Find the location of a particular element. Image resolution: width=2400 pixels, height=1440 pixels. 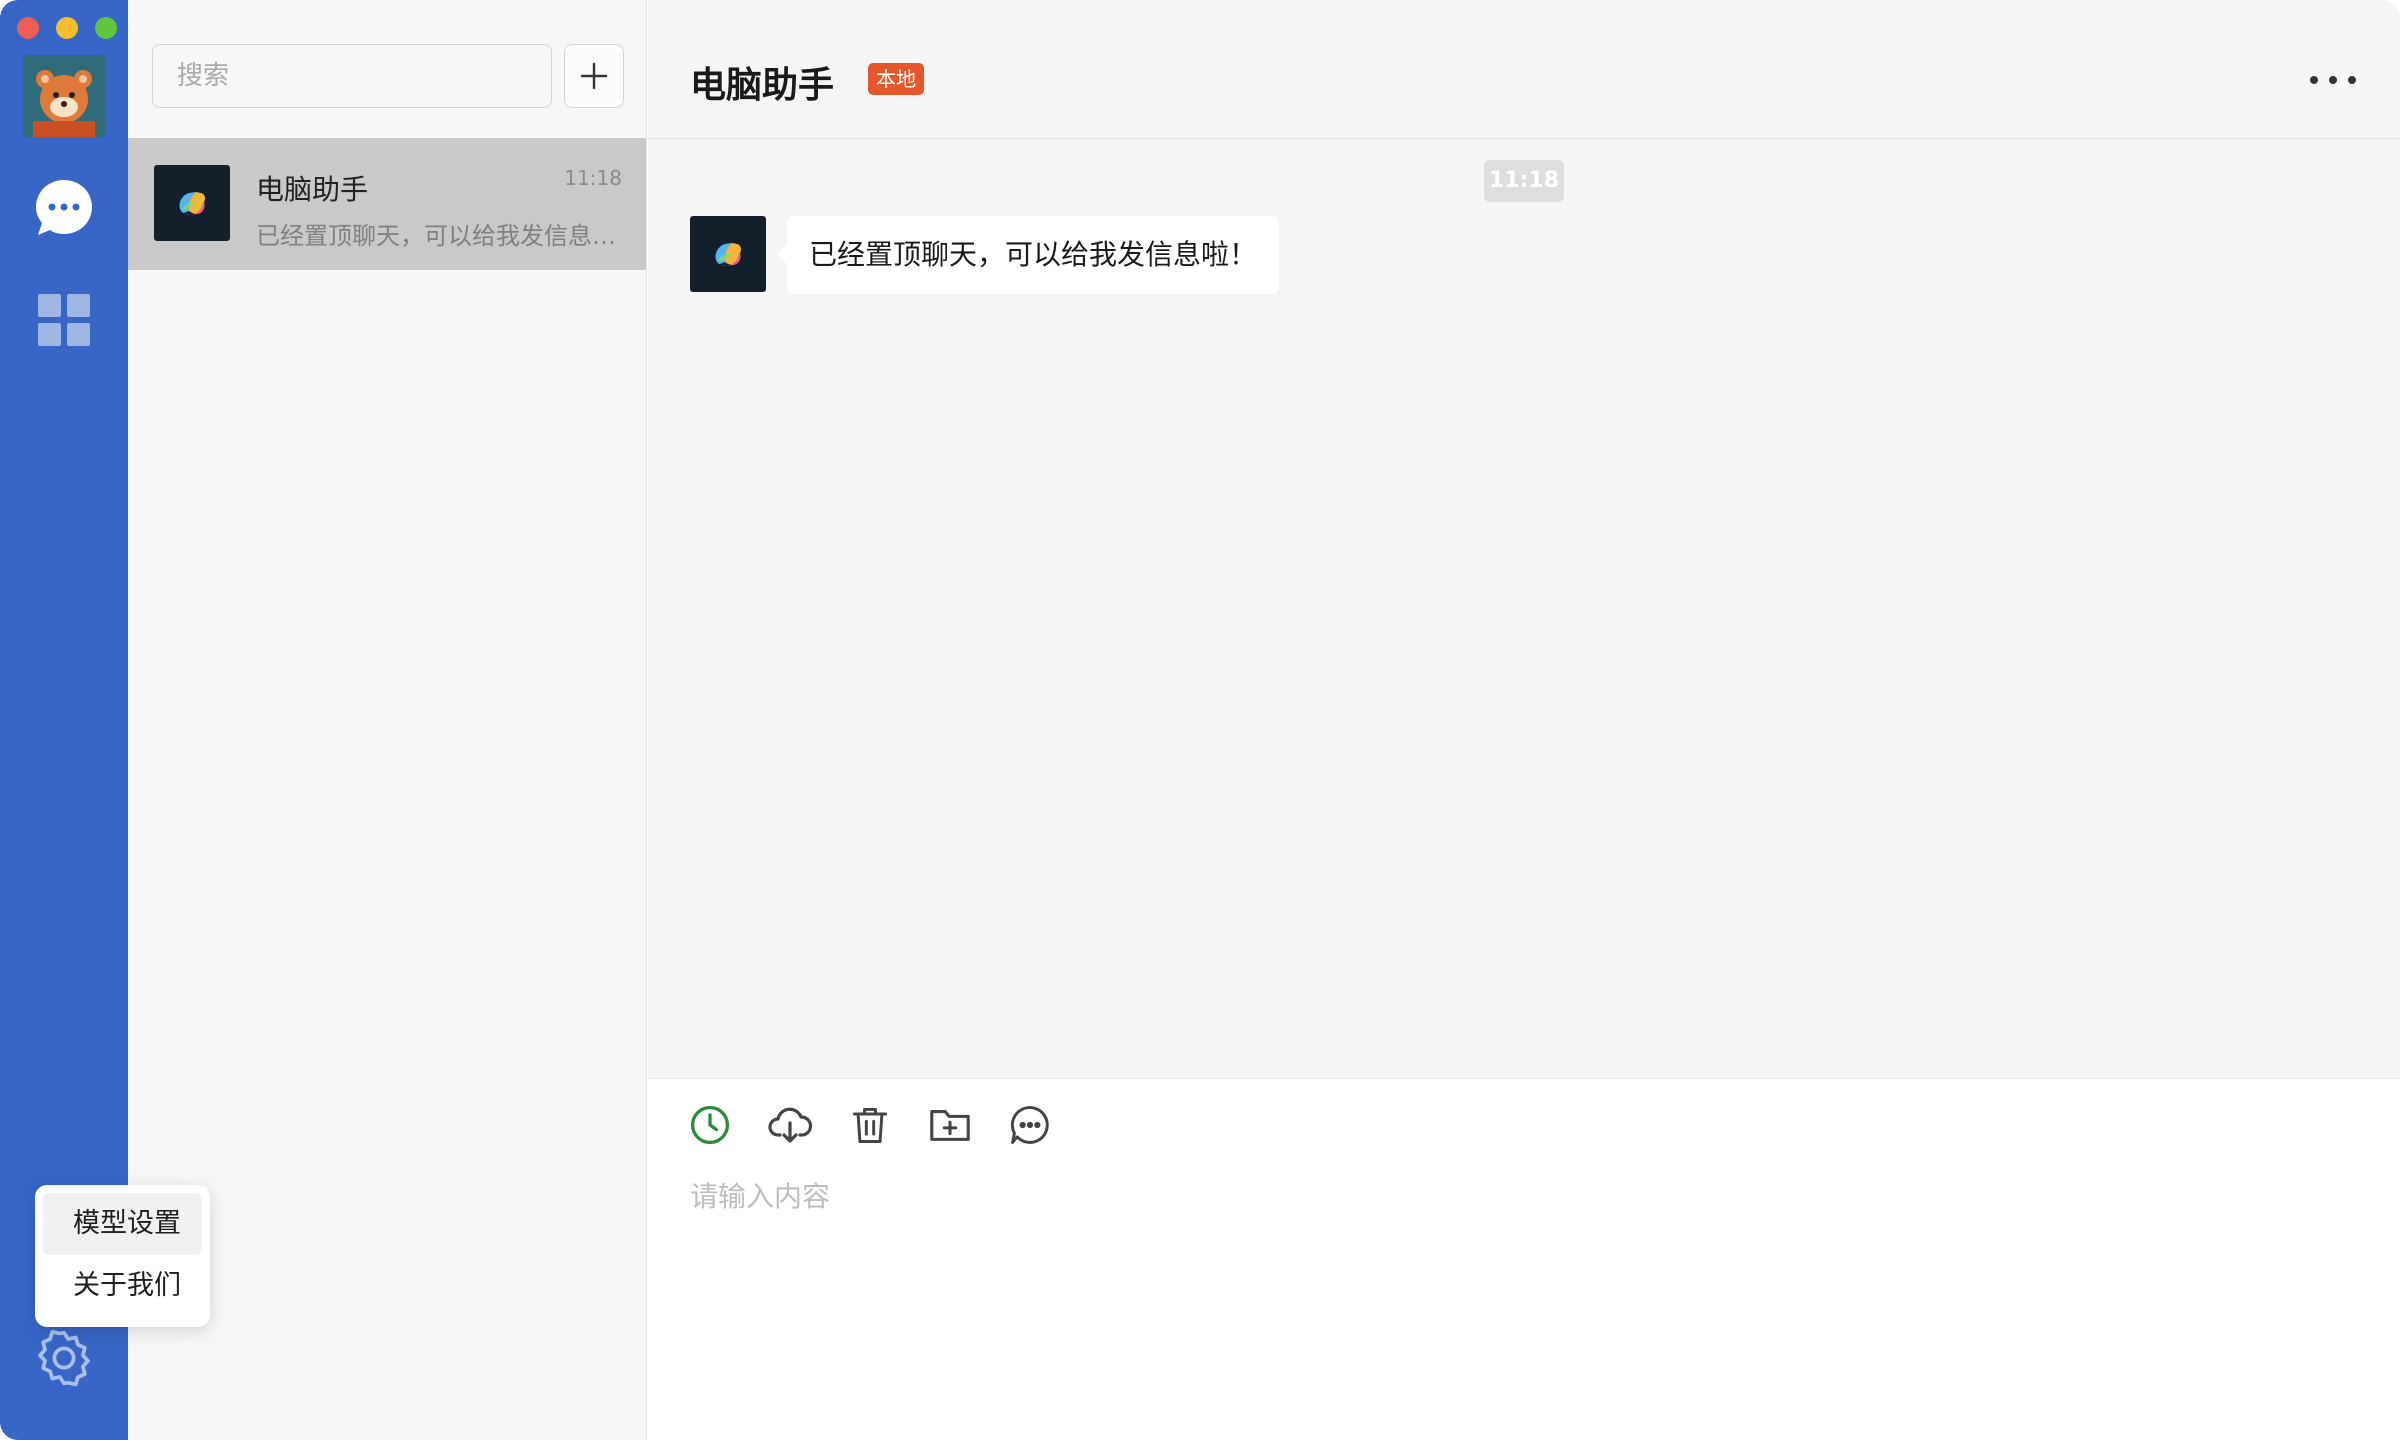

menu-item-model-settings: 模型设置 is located at coordinates (122, 1224).